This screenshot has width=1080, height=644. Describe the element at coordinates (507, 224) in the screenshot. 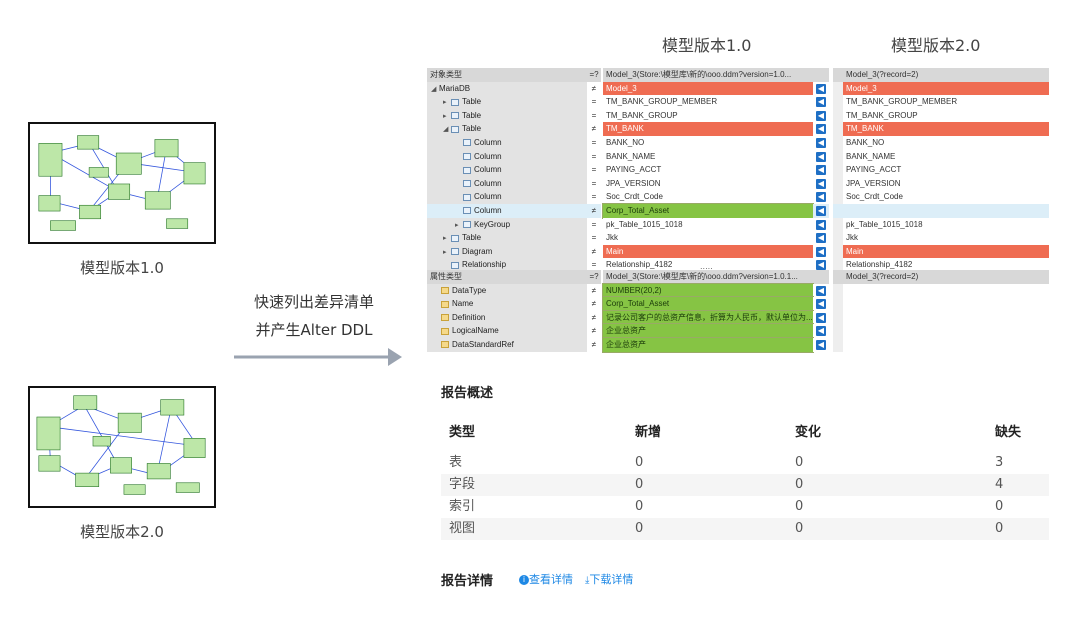

I see `tree-node: ▸ KeyGroup` at that location.